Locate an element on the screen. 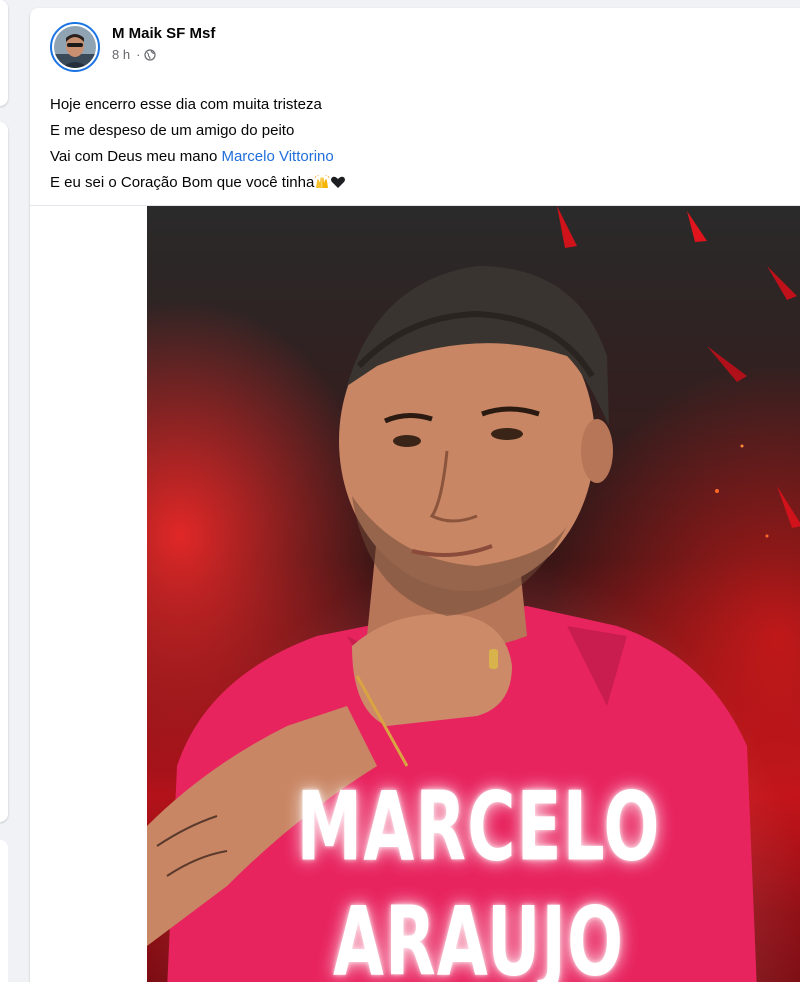 The width and height of the screenshot is (800, 982). post-text-line: E me despeso de um amigo do peito is located at coordinates (172, 130).